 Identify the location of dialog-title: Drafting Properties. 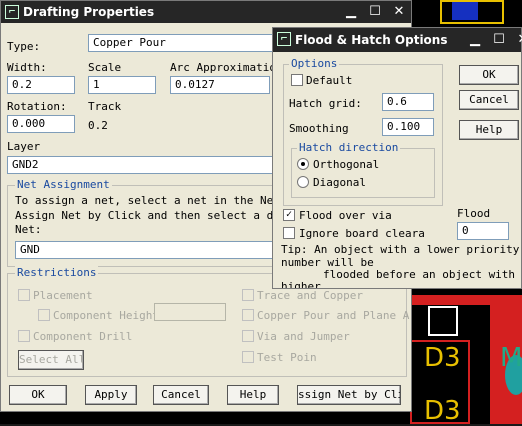
(89, 12).